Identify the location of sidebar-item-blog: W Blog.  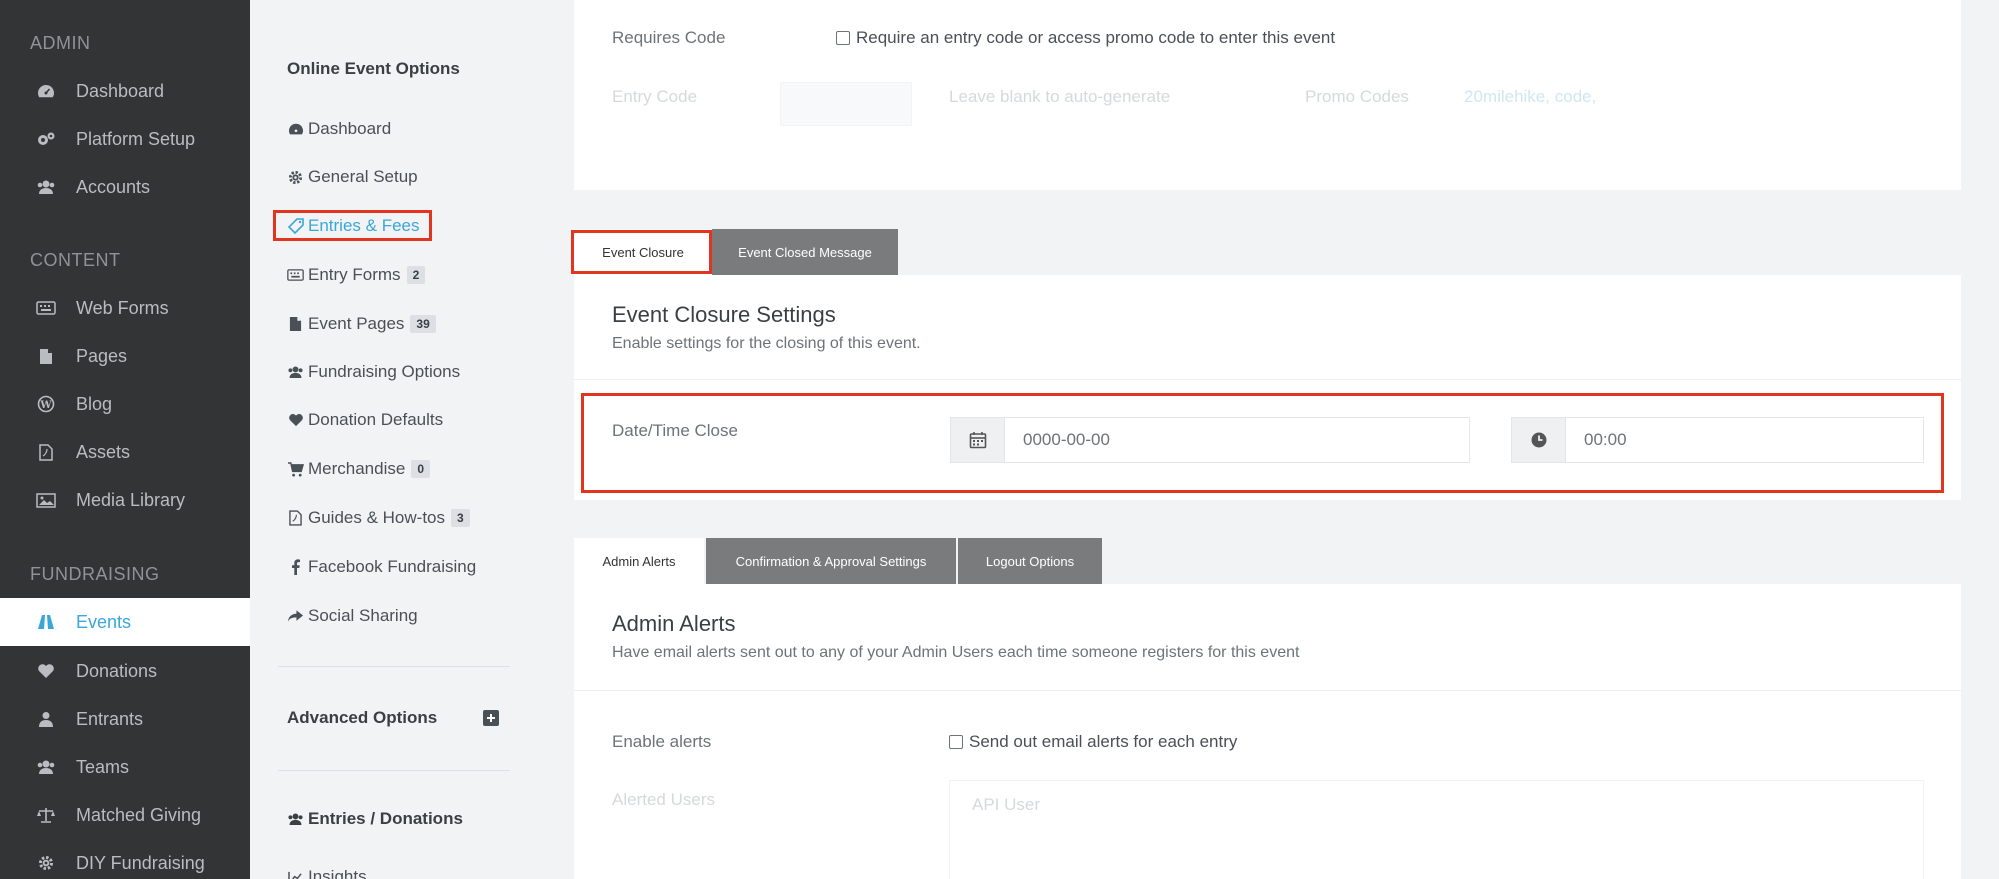
(125, 404).